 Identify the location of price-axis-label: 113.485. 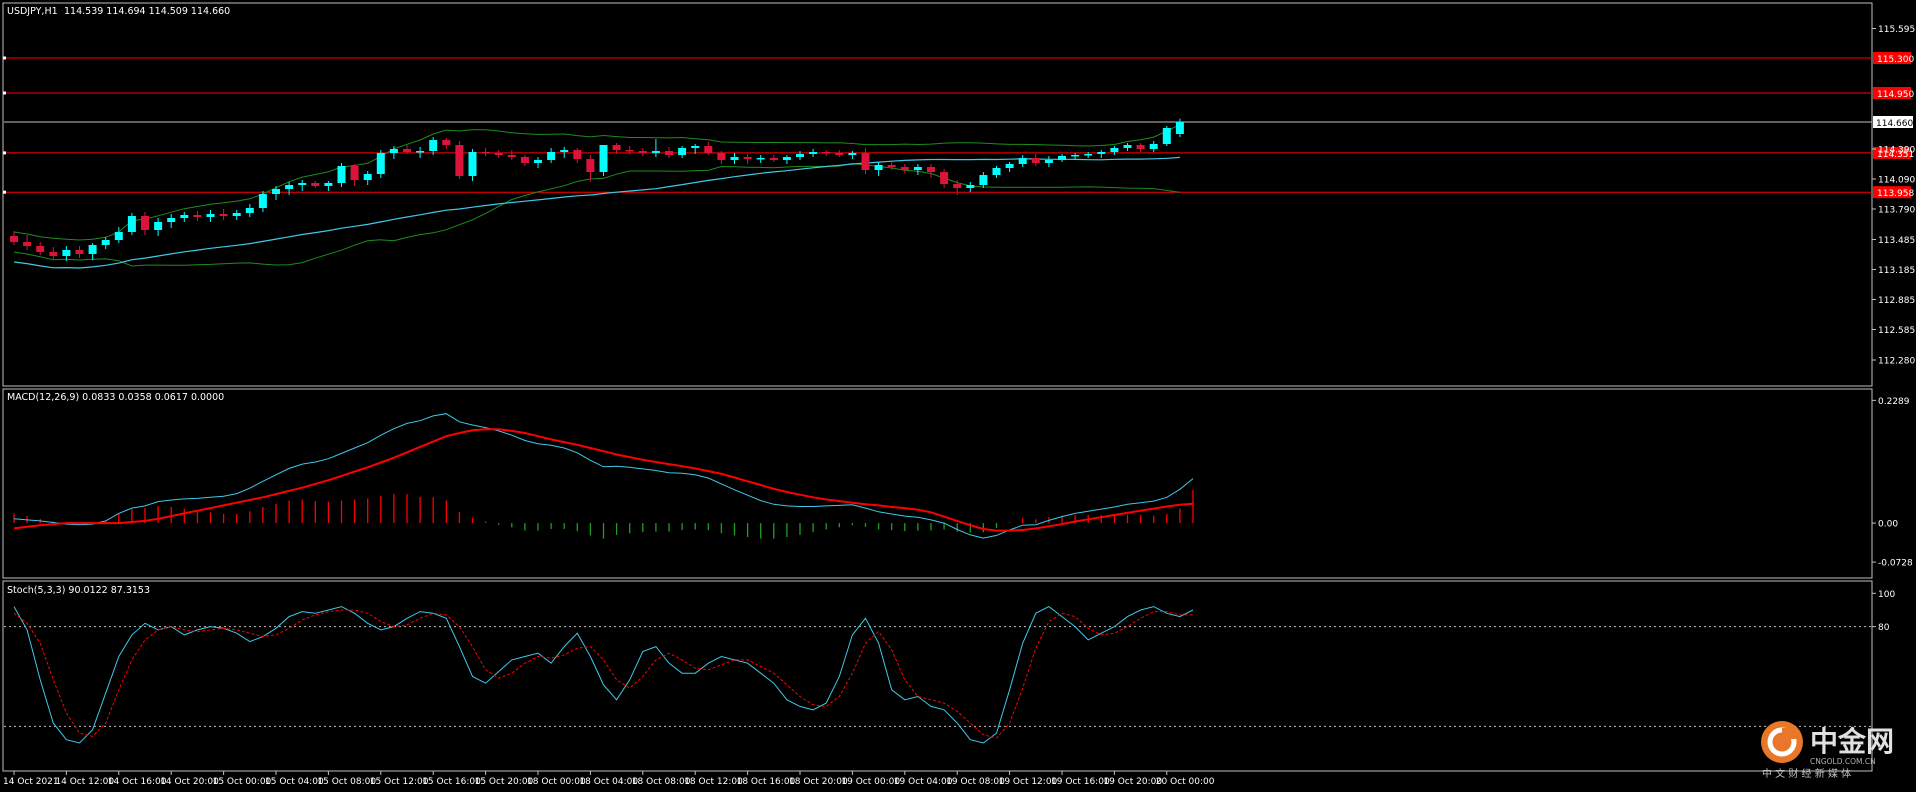
(1896, 241).